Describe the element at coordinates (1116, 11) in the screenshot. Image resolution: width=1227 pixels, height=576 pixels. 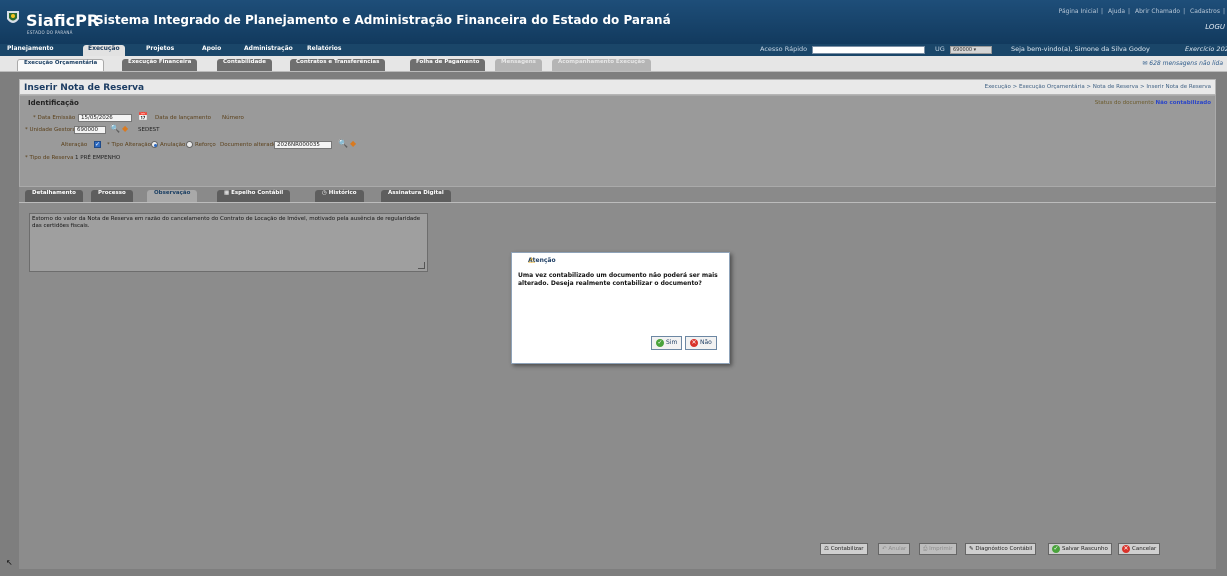
I see `link-help: Ajuda` at that location.